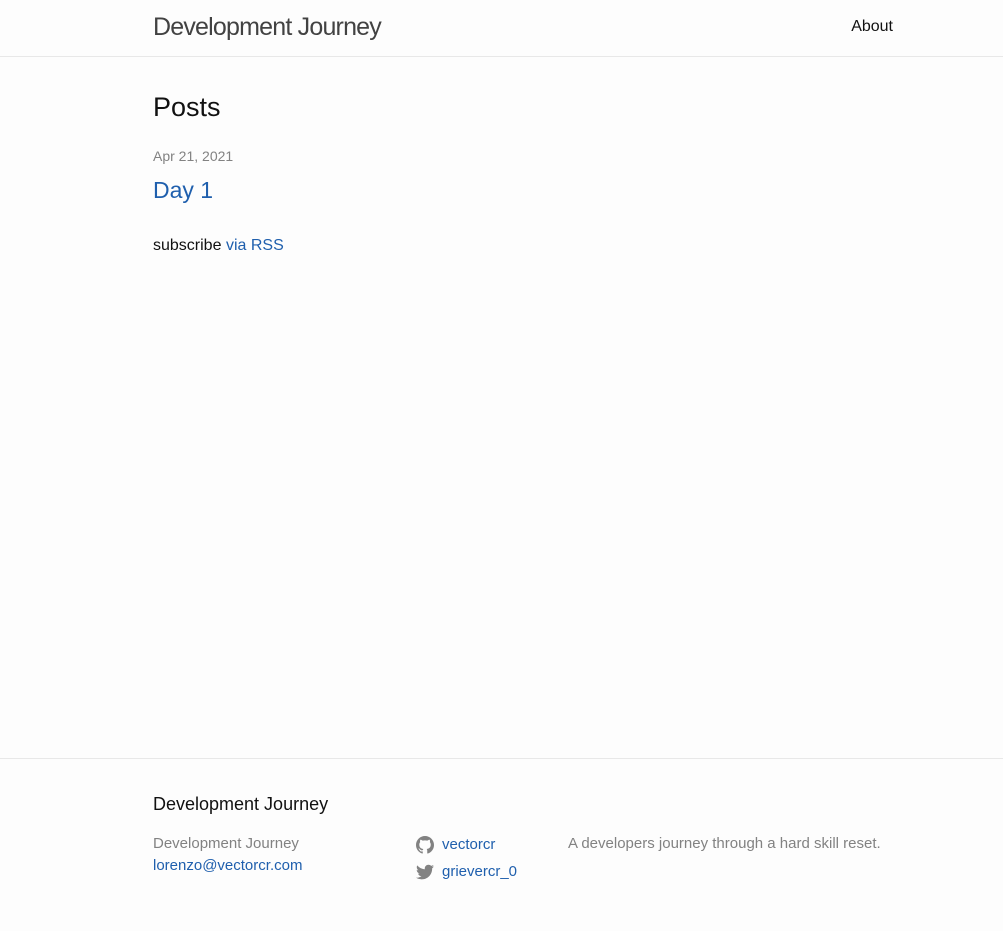 The image size is (1003, 931). Describe the element at coordinates (193, 156) in the screenshot. I see `post-date: Apr 21, 2021` at that location.